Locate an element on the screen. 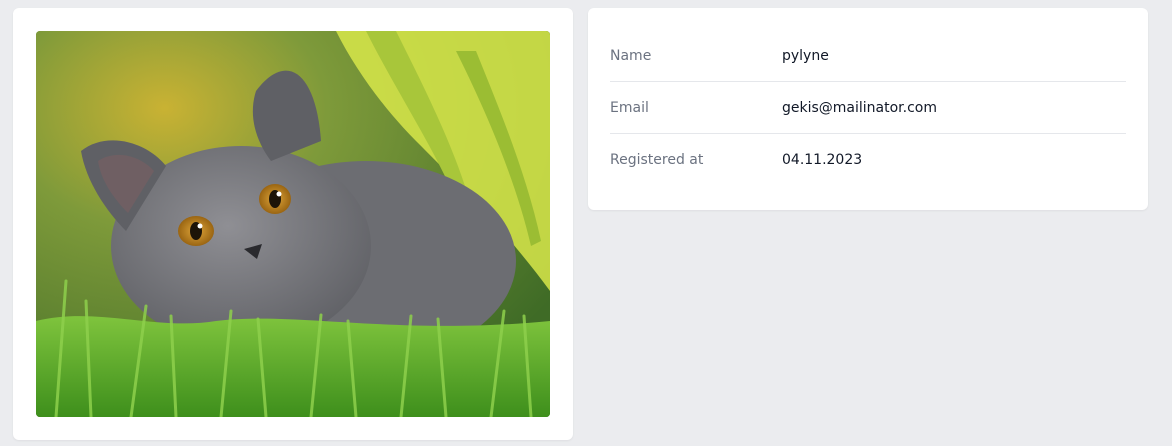 The width and height of the screenshot is (1172, 446). registered-value: 04.11.2023 is located at coordinates (822, 160).